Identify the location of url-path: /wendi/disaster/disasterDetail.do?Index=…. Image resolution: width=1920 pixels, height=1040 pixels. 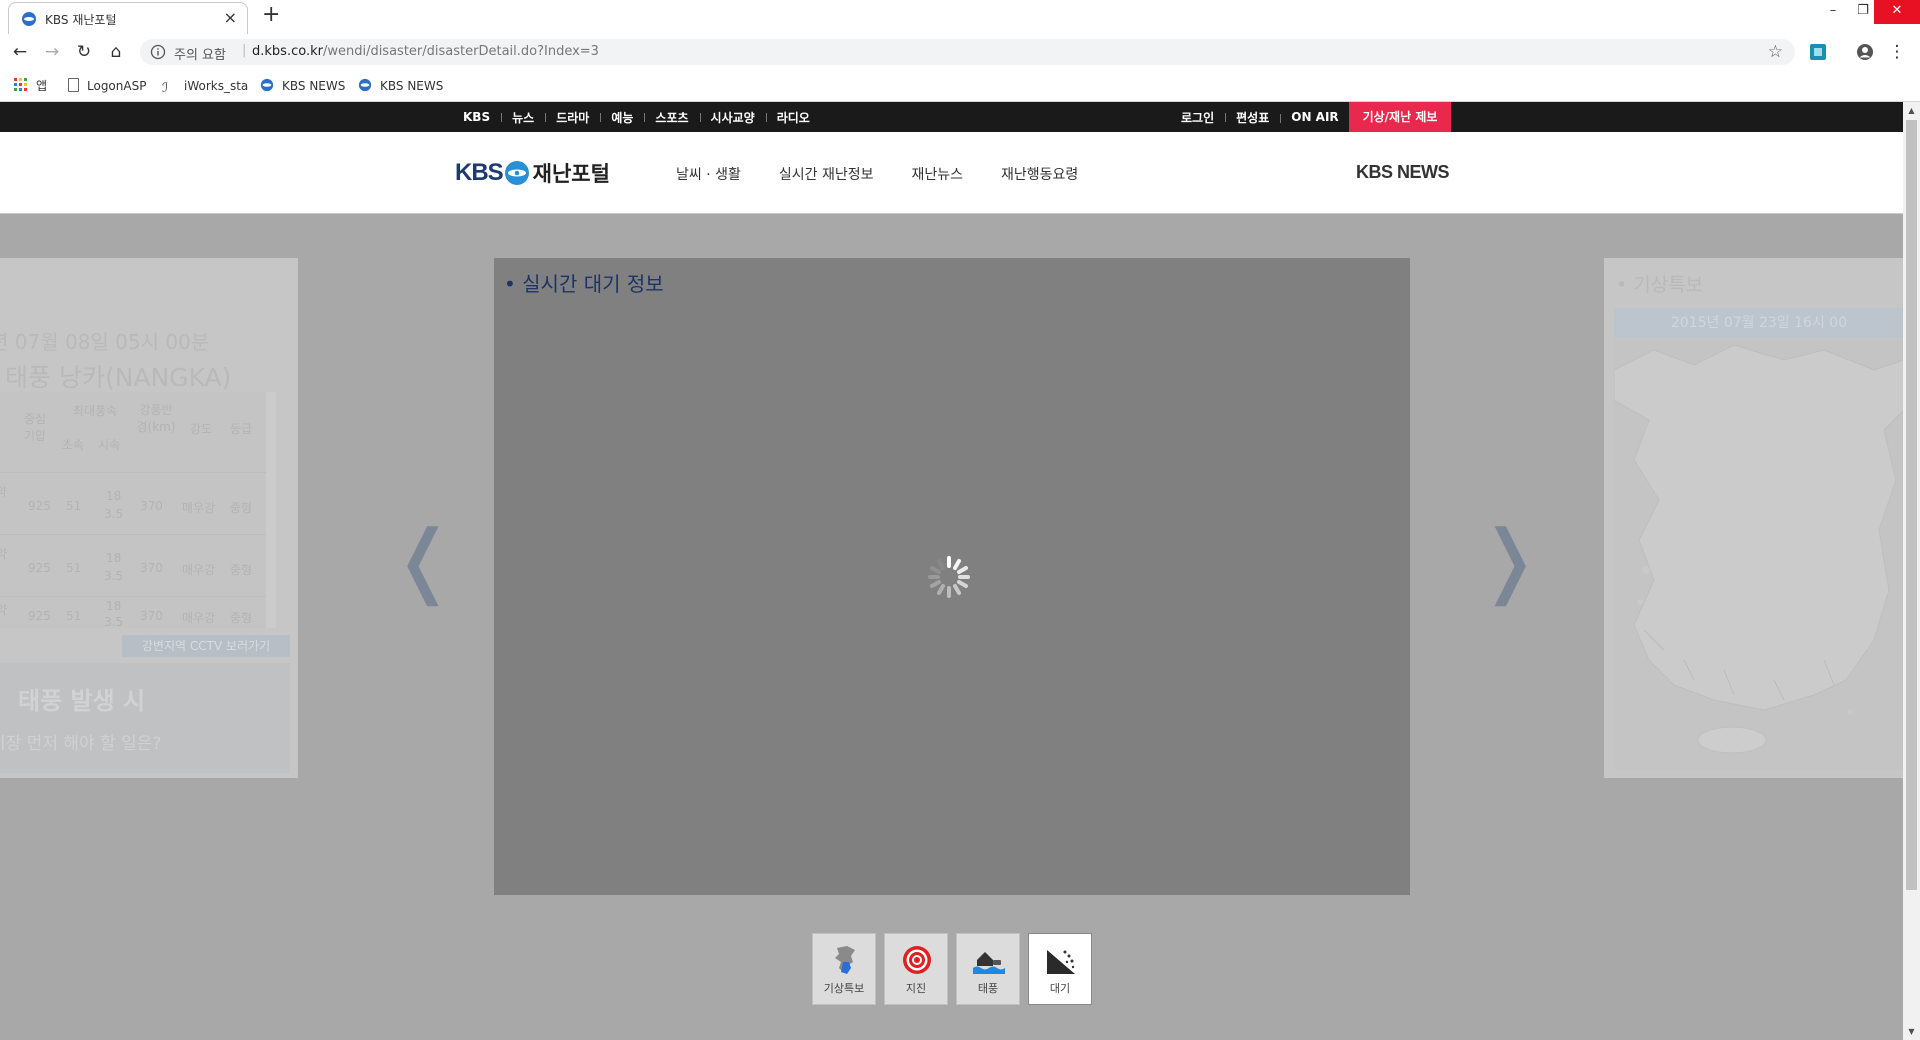
(460, 51).